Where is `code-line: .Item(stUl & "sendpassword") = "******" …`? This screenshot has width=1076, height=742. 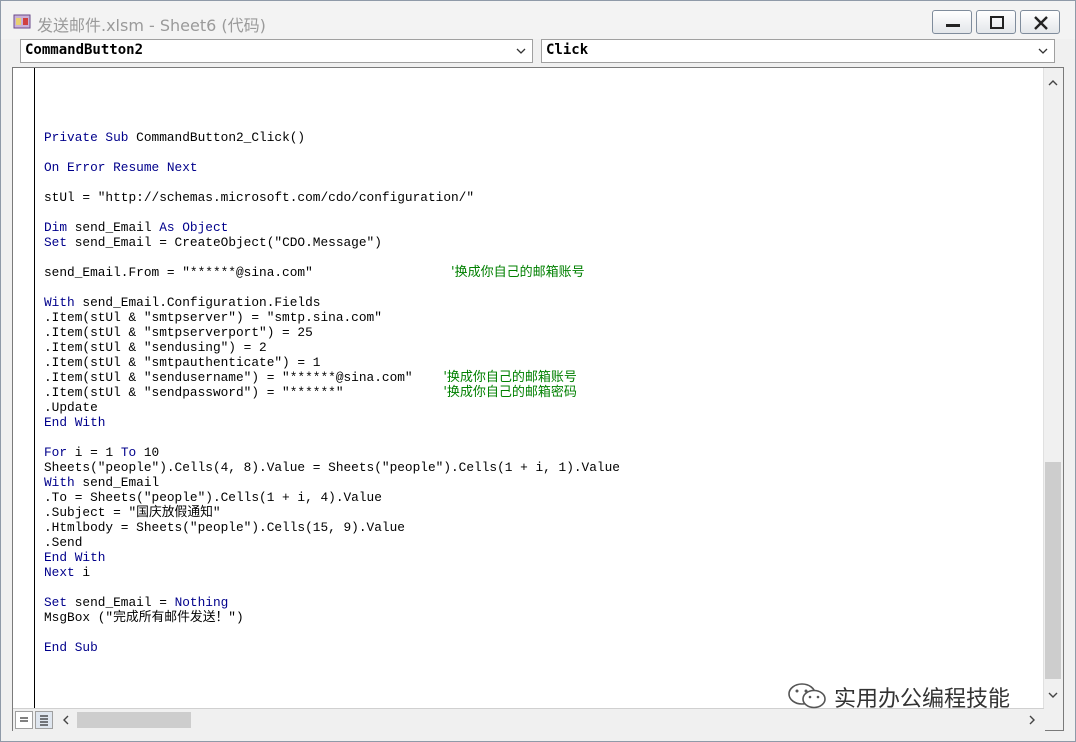
code-line: .Item(stUl & "sendpassword") = "******" … is located at coordinates (332, 392).